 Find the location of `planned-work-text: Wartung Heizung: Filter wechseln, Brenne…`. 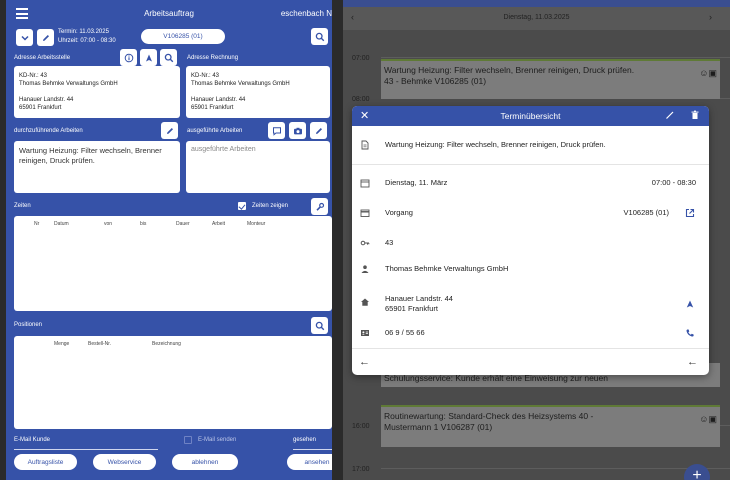

planned-work-text: Wartung Heizung: Filter wechseln, Brenne… is located at coordinates (90, 155).